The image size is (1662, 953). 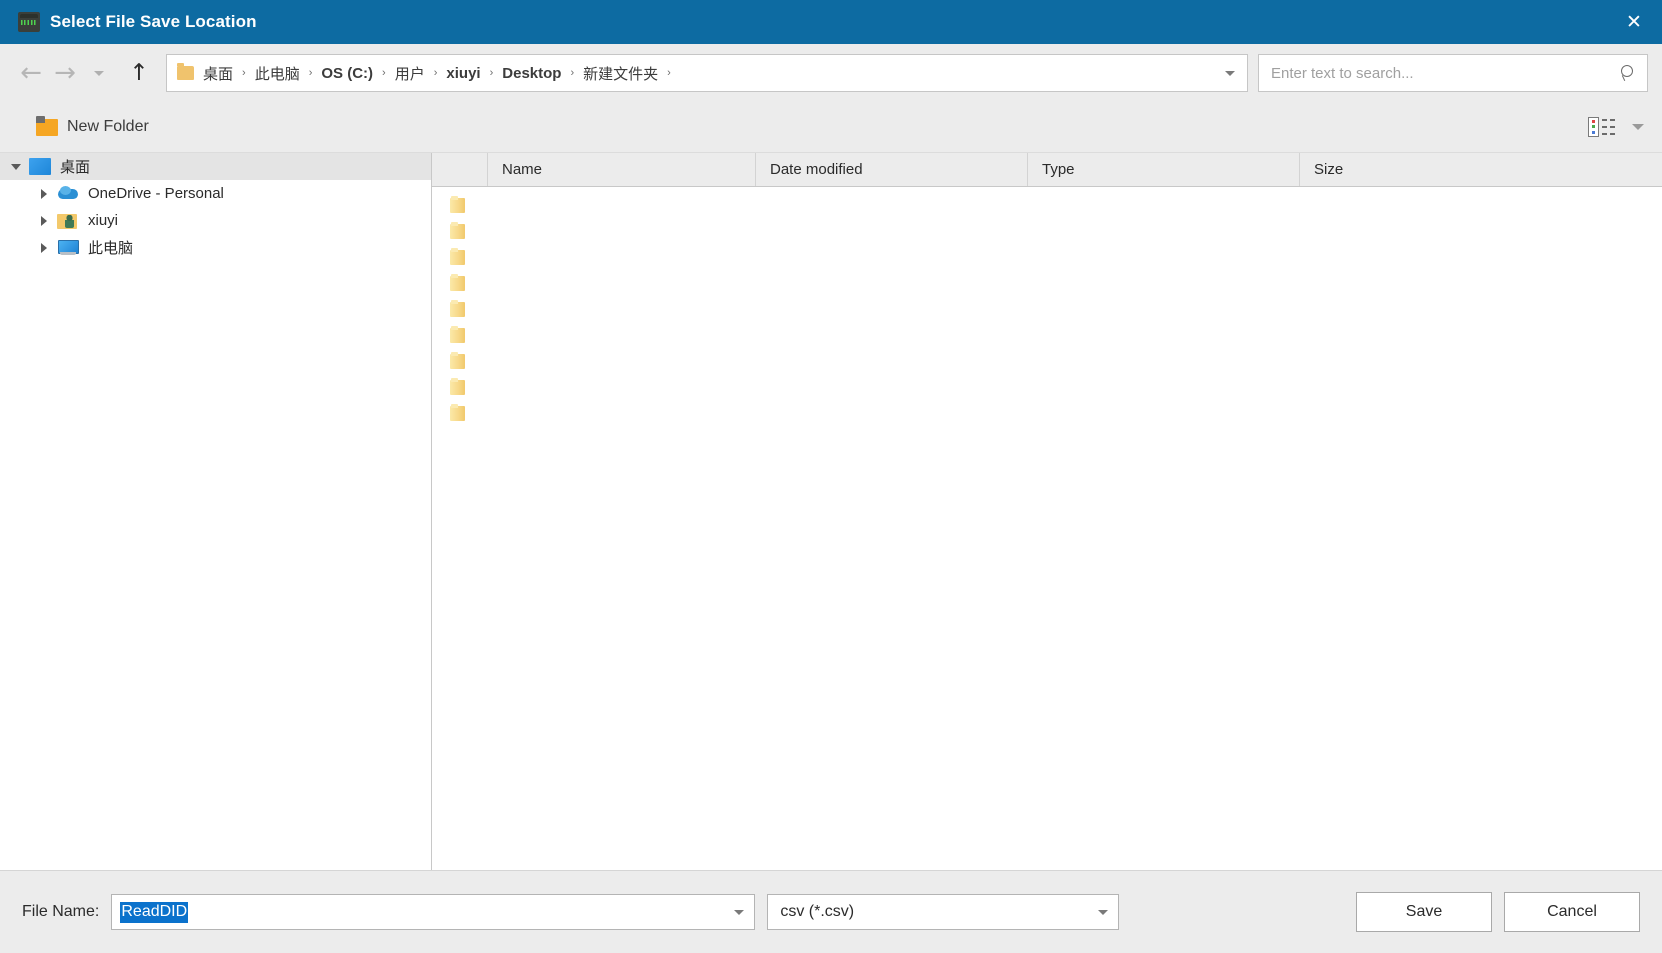 I want to click on breadcrumb: 桌面 › 此电脑 › OS (C:) › 用户 › xiuyi › Desktop › 新建文件夹 ›, so click(x=434, y=73).